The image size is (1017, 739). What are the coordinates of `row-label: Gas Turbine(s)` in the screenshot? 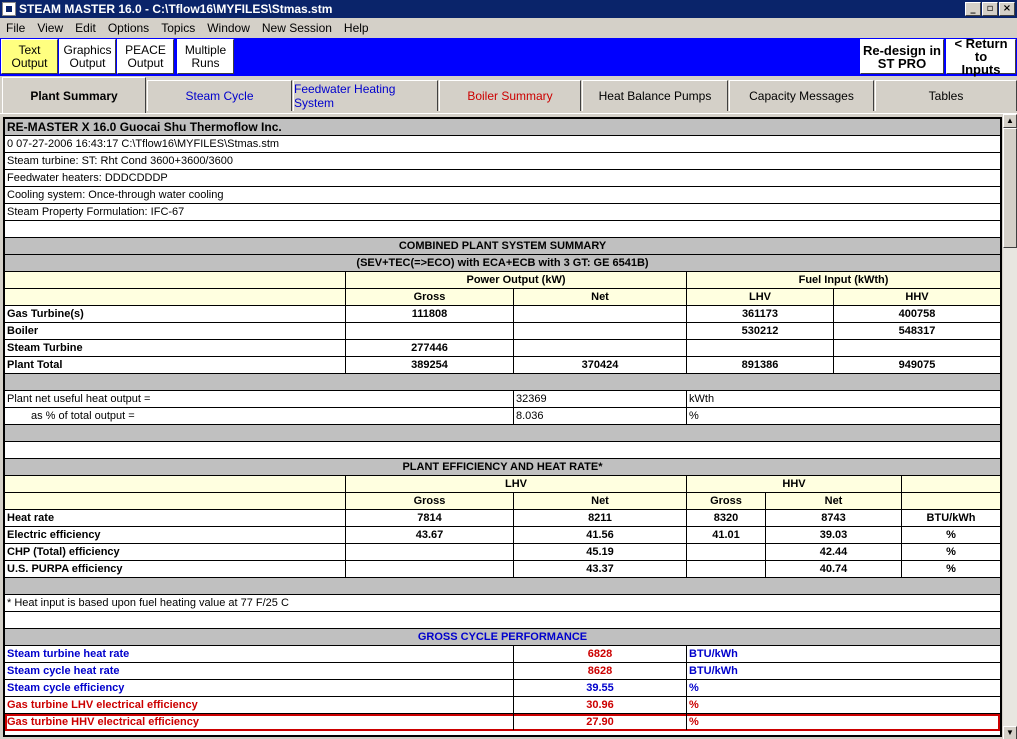 It's located at (45, 314).